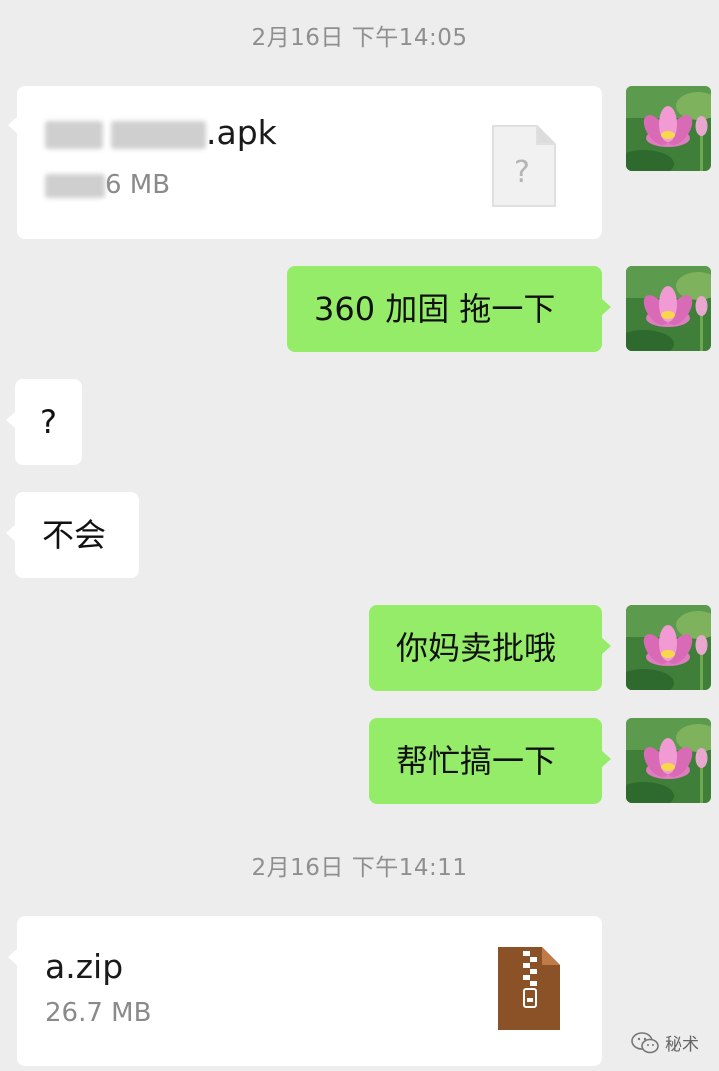 The width and height of the screenshot is (719, 1071). Describe the element at coordinates (476, 761) in the screenshot. I see `message-text: 帮忙搞一下` at that location.